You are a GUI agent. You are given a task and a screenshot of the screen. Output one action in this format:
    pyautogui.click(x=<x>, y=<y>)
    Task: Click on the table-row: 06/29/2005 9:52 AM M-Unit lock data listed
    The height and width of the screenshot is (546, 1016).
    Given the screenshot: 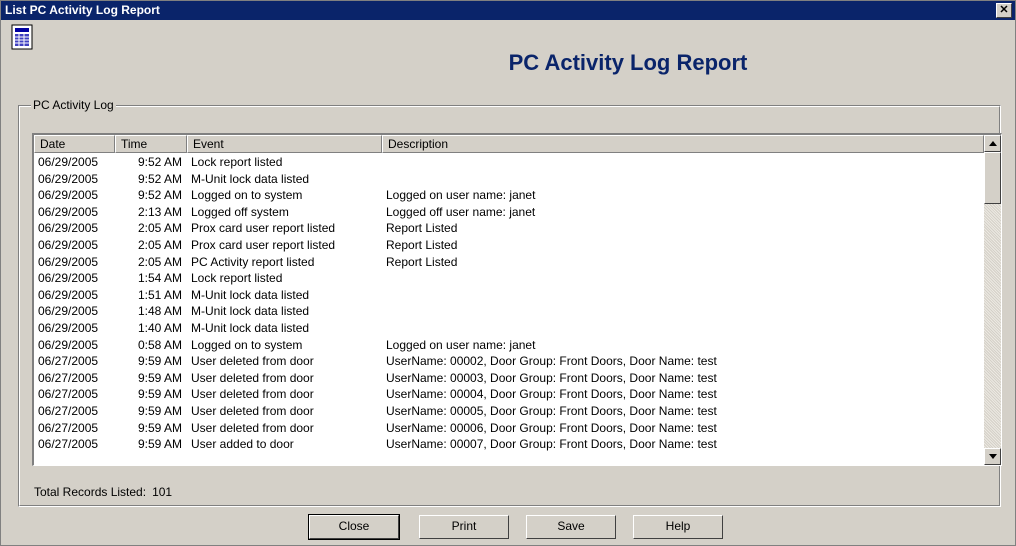 What is the action you would take?
    pyautogui.click(x=509, y=179)
    